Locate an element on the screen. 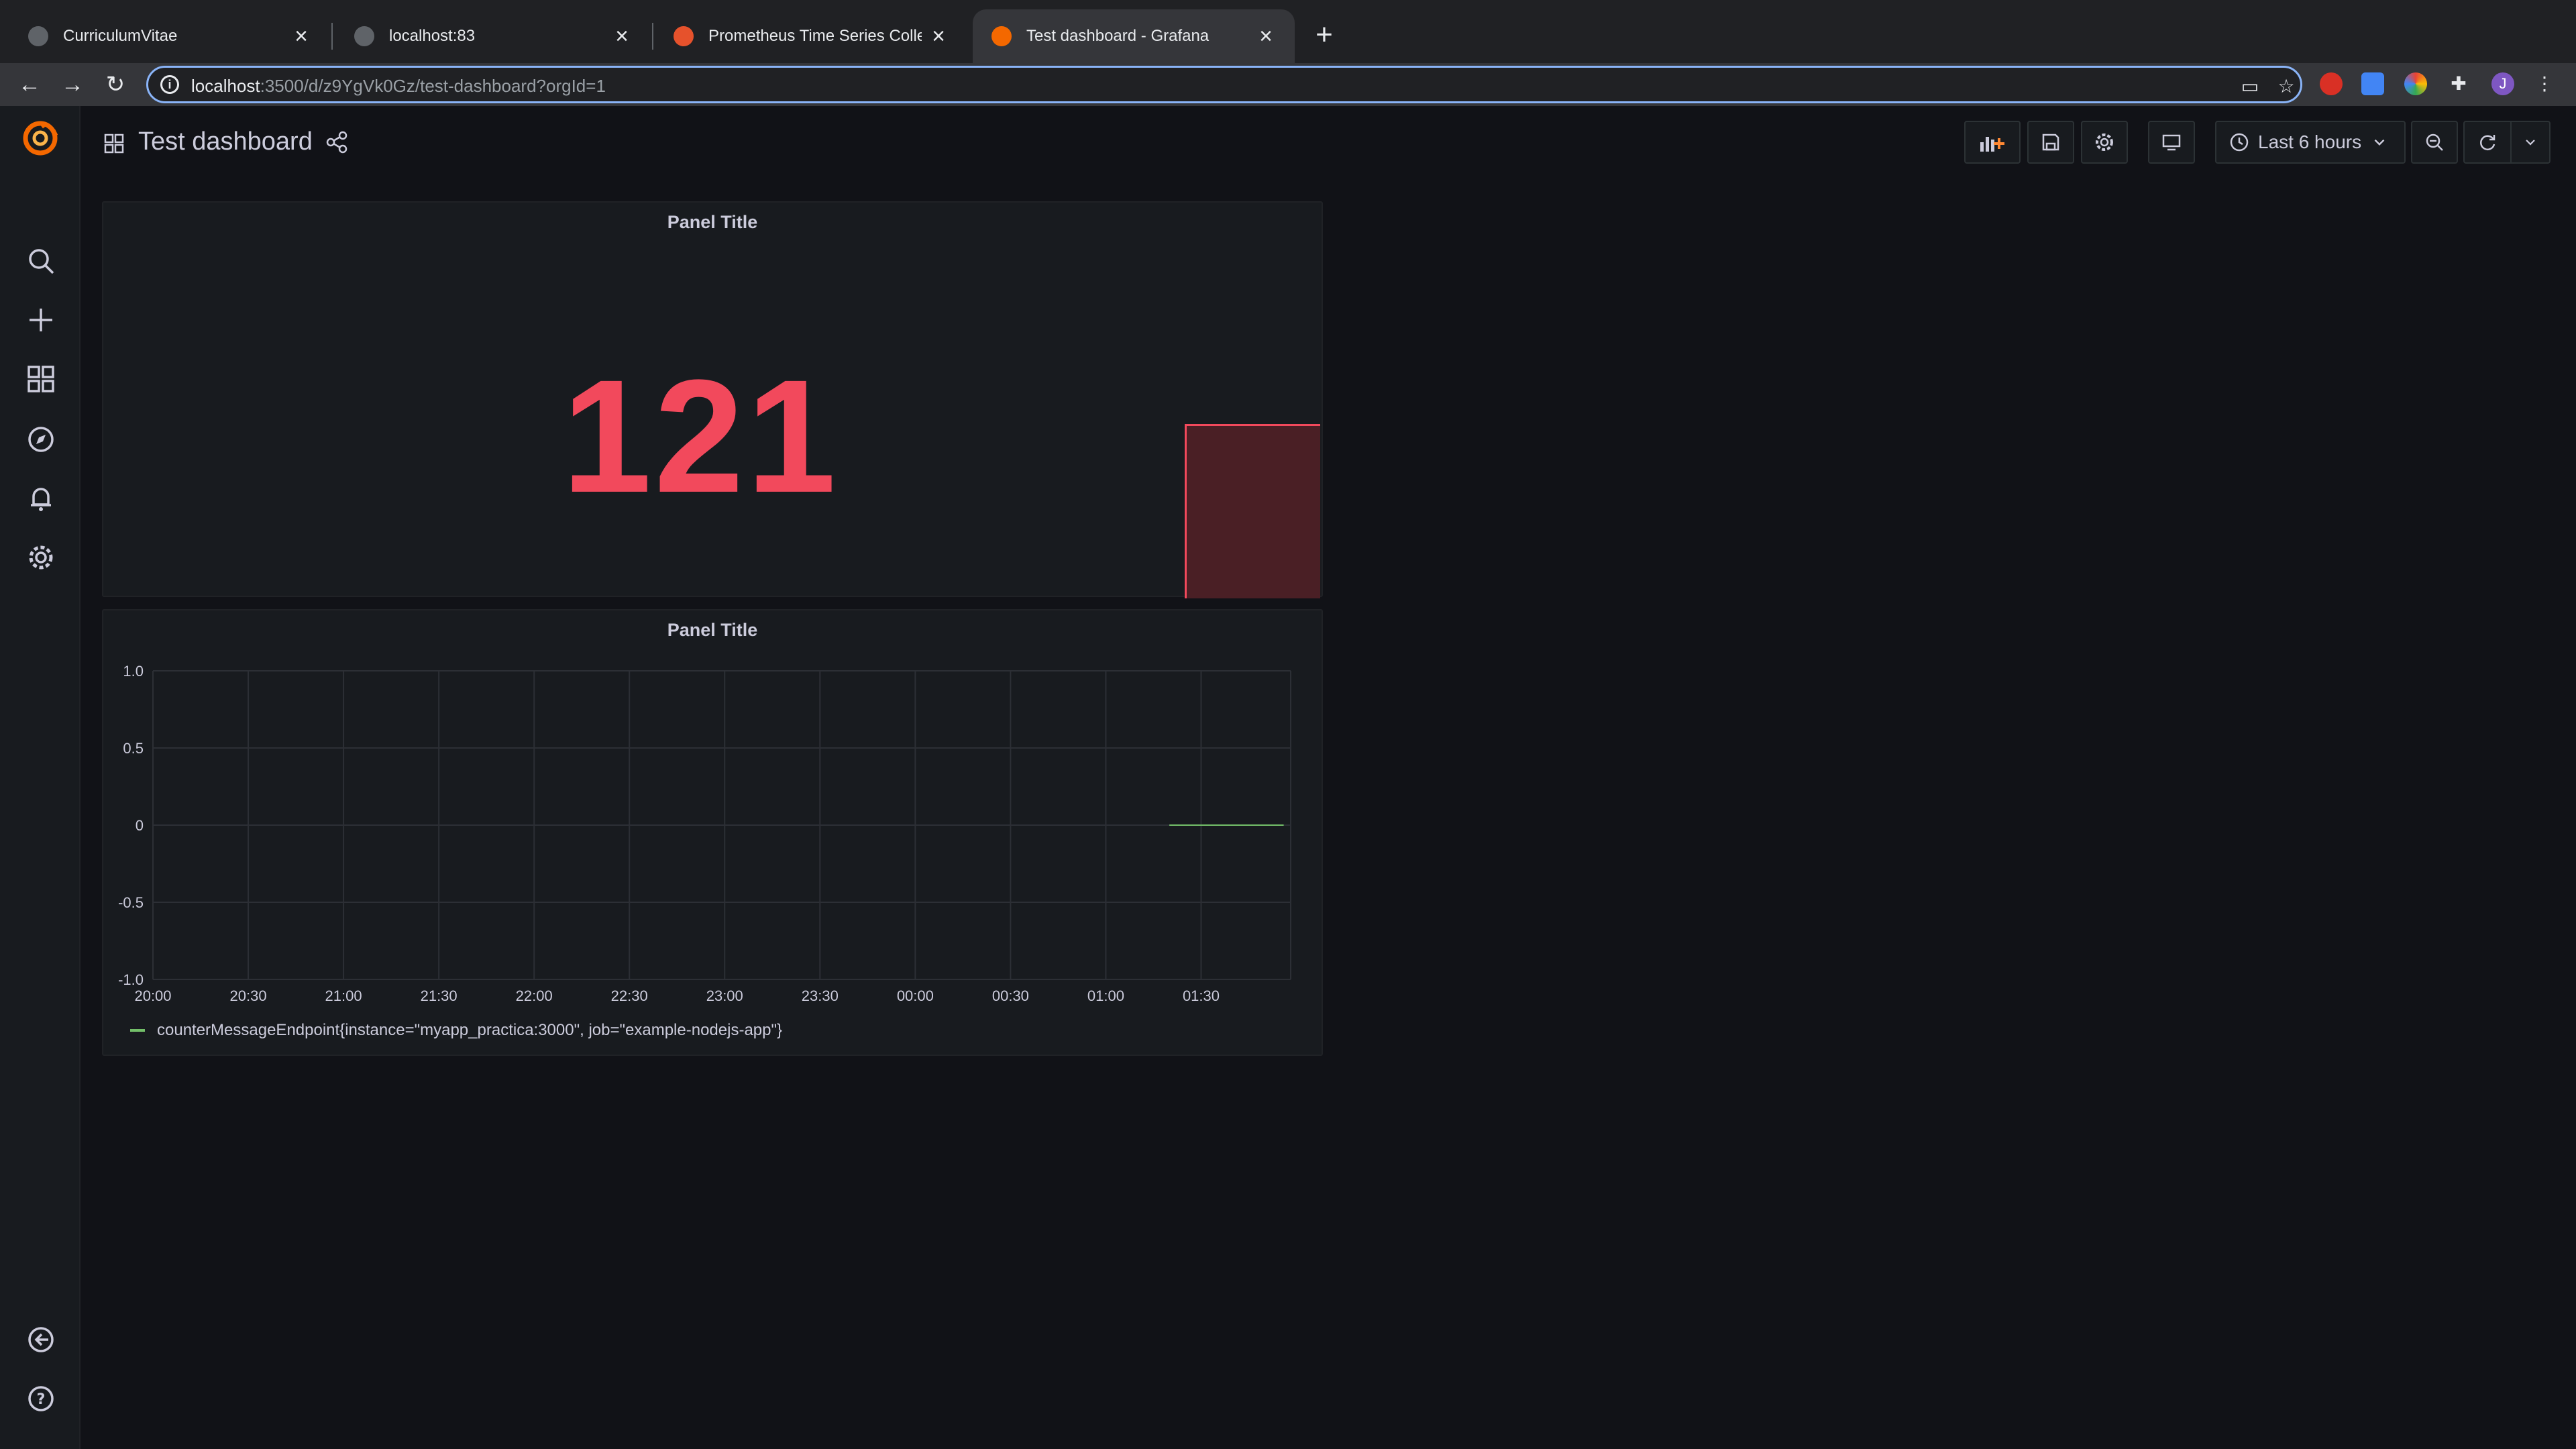  extension-shield-icon is located at coordinates (2331, 83).